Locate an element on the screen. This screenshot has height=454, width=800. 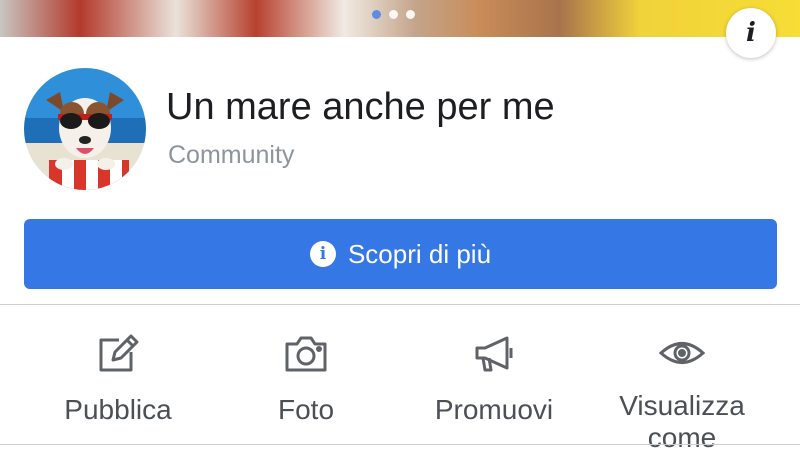
info-icon: i is located at coordinates (751, 33).